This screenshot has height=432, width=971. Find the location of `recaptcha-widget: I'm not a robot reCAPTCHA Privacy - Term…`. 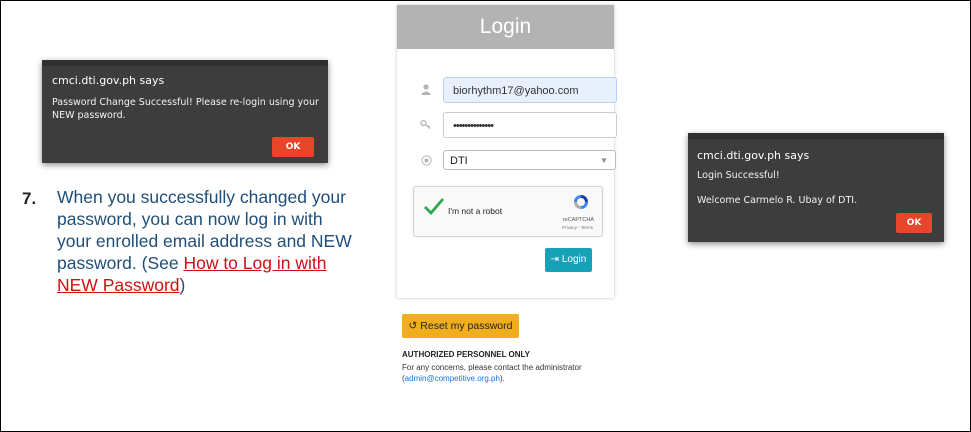

recaptcha-widget: I'm not a robot reCAPTCHA Privacy - Term… is located at coordinates (508, 211).